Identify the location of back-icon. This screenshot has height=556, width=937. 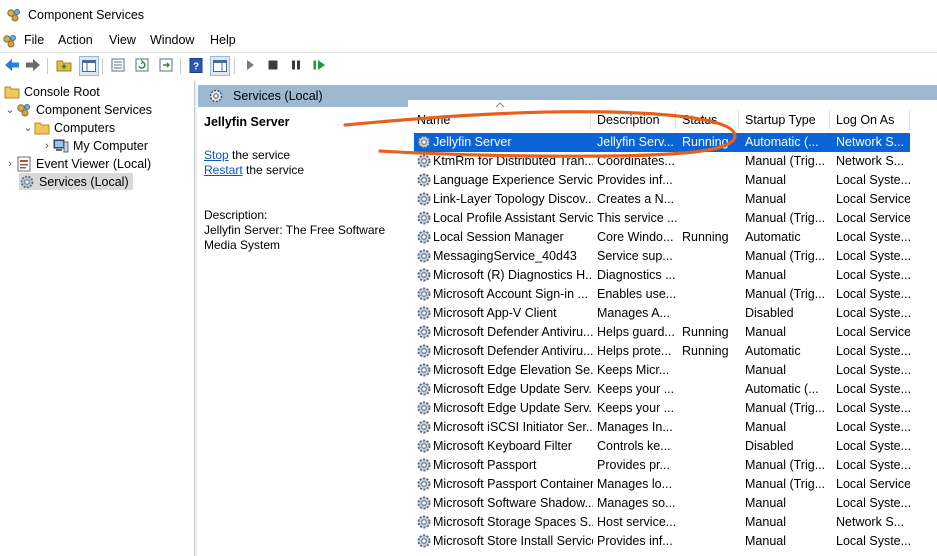
(12, 65).